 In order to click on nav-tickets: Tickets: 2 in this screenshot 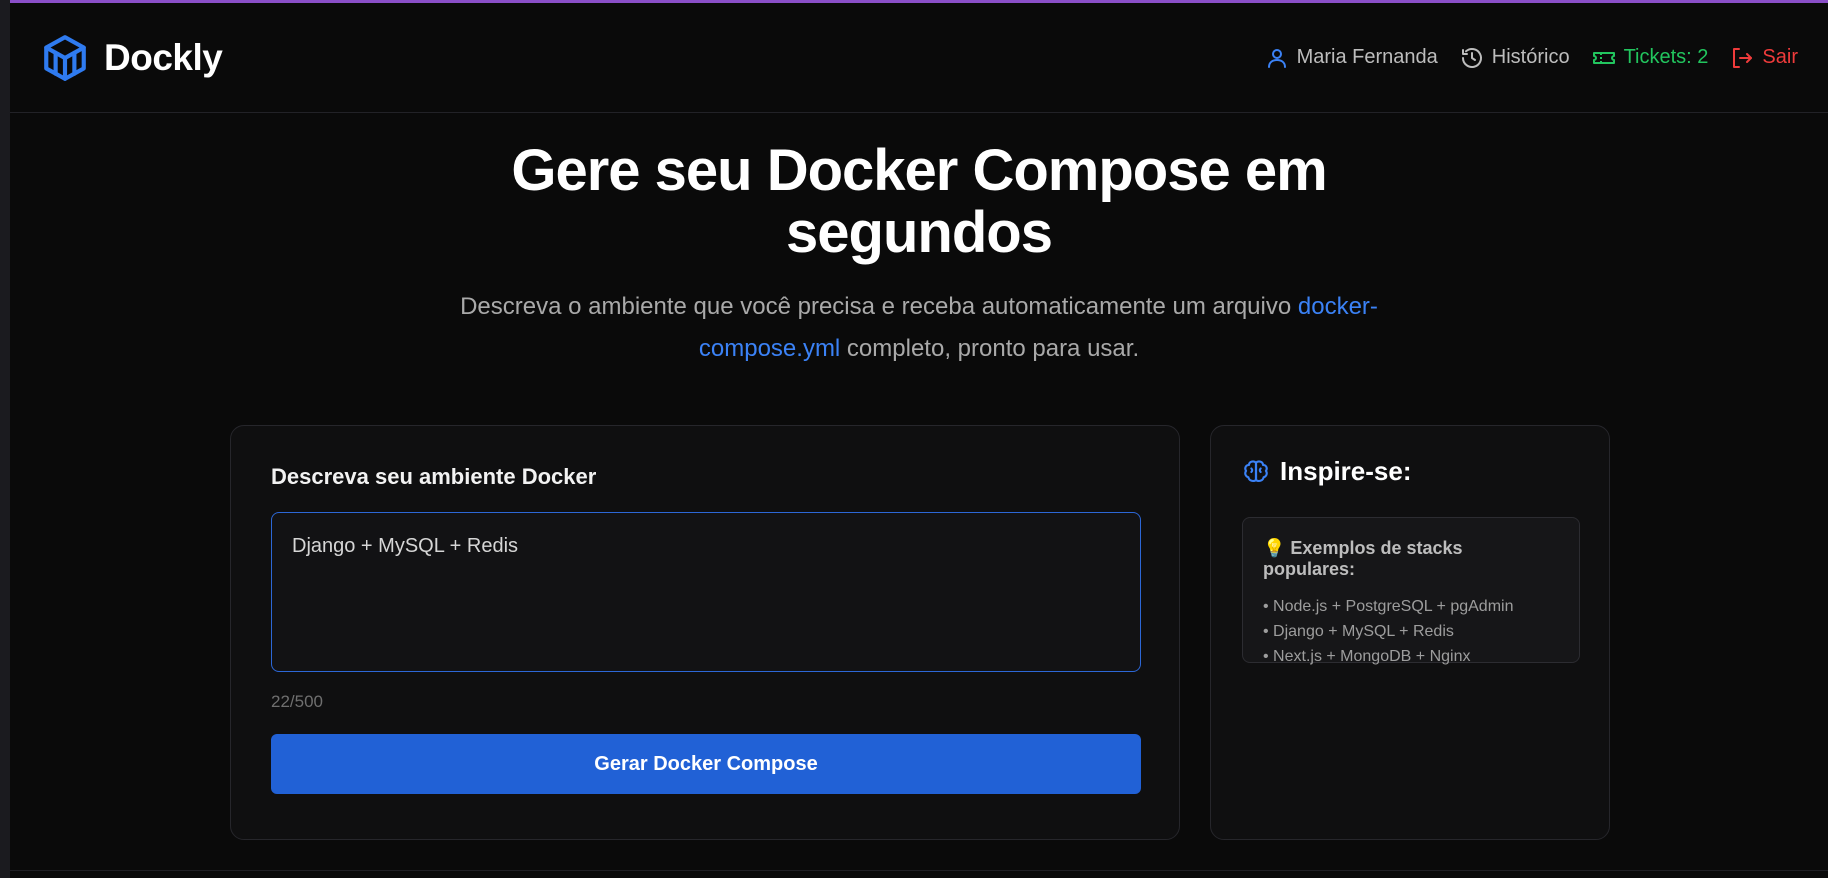, I will do `click(1650, 58)`.